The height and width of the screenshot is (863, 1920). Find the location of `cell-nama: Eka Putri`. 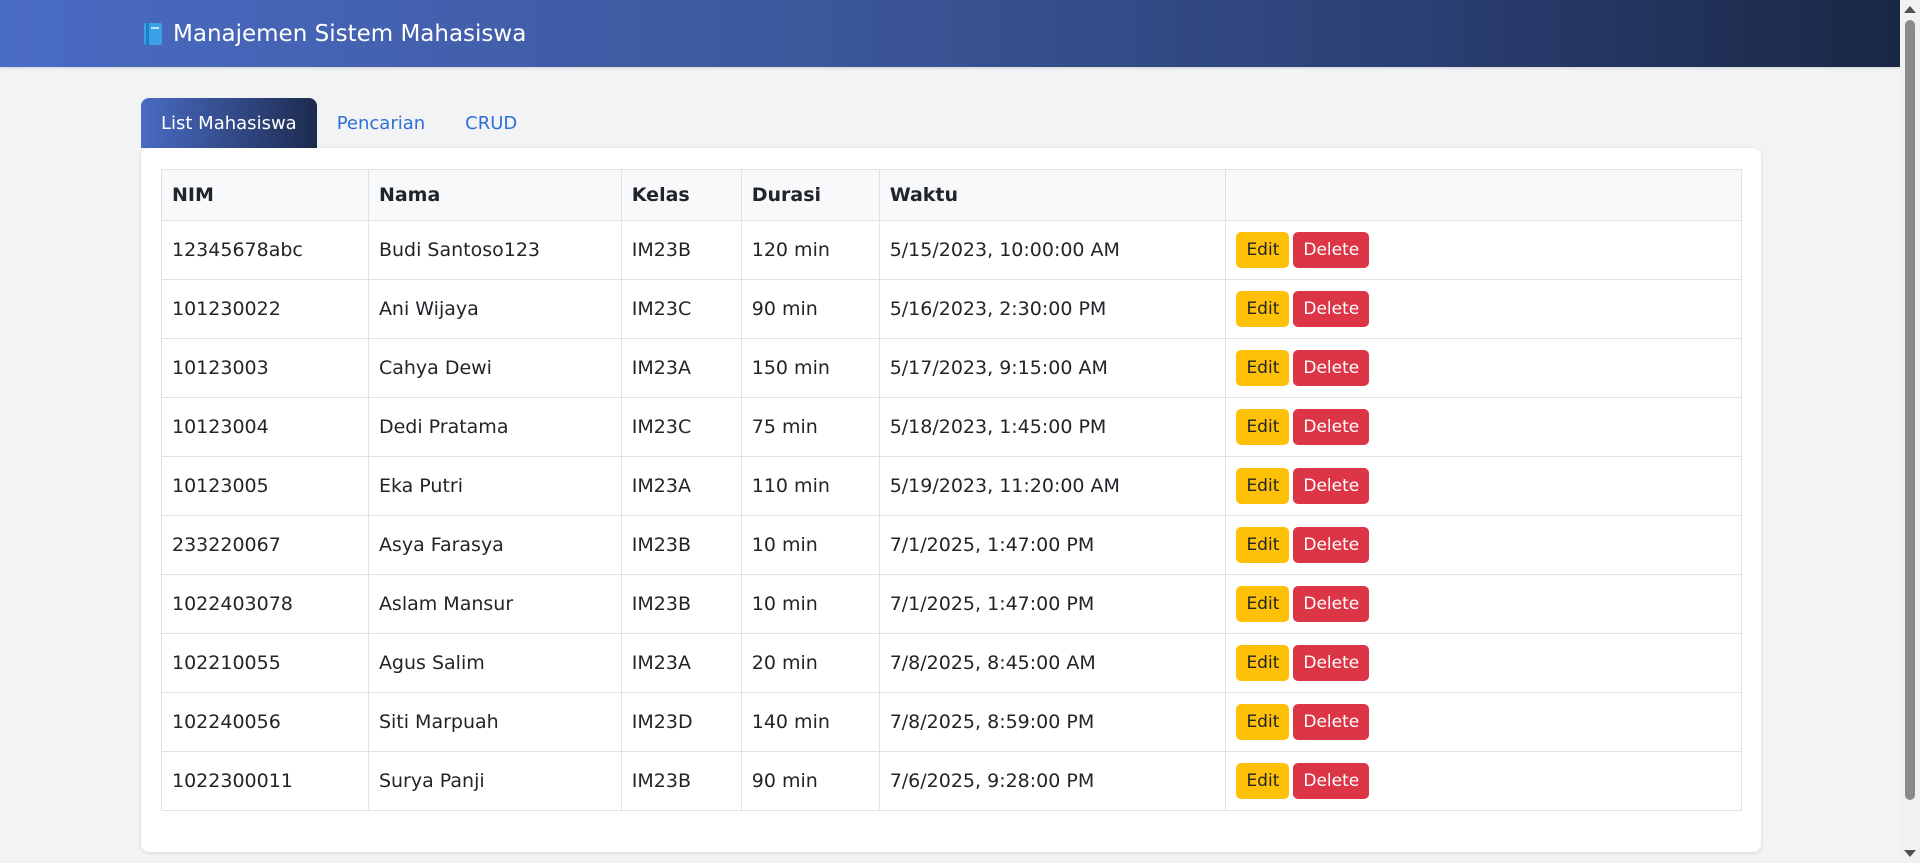

cell-nama: Eka Putri is located at coordinates (494, 486).